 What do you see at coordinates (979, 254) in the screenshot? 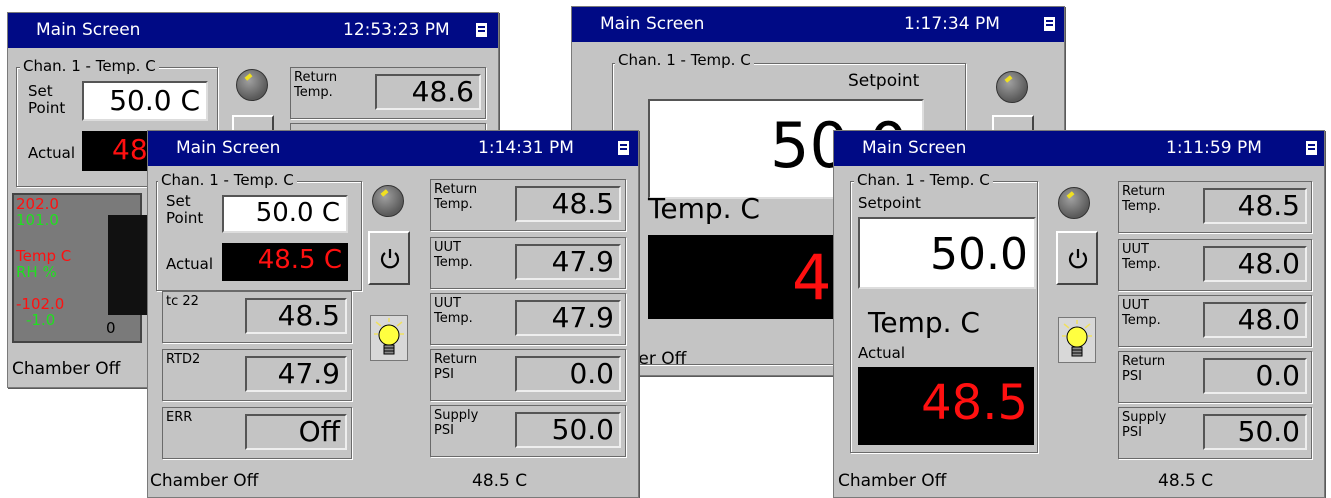
I see `setpoint-value: 50.0` at bounding box center [979, 254].